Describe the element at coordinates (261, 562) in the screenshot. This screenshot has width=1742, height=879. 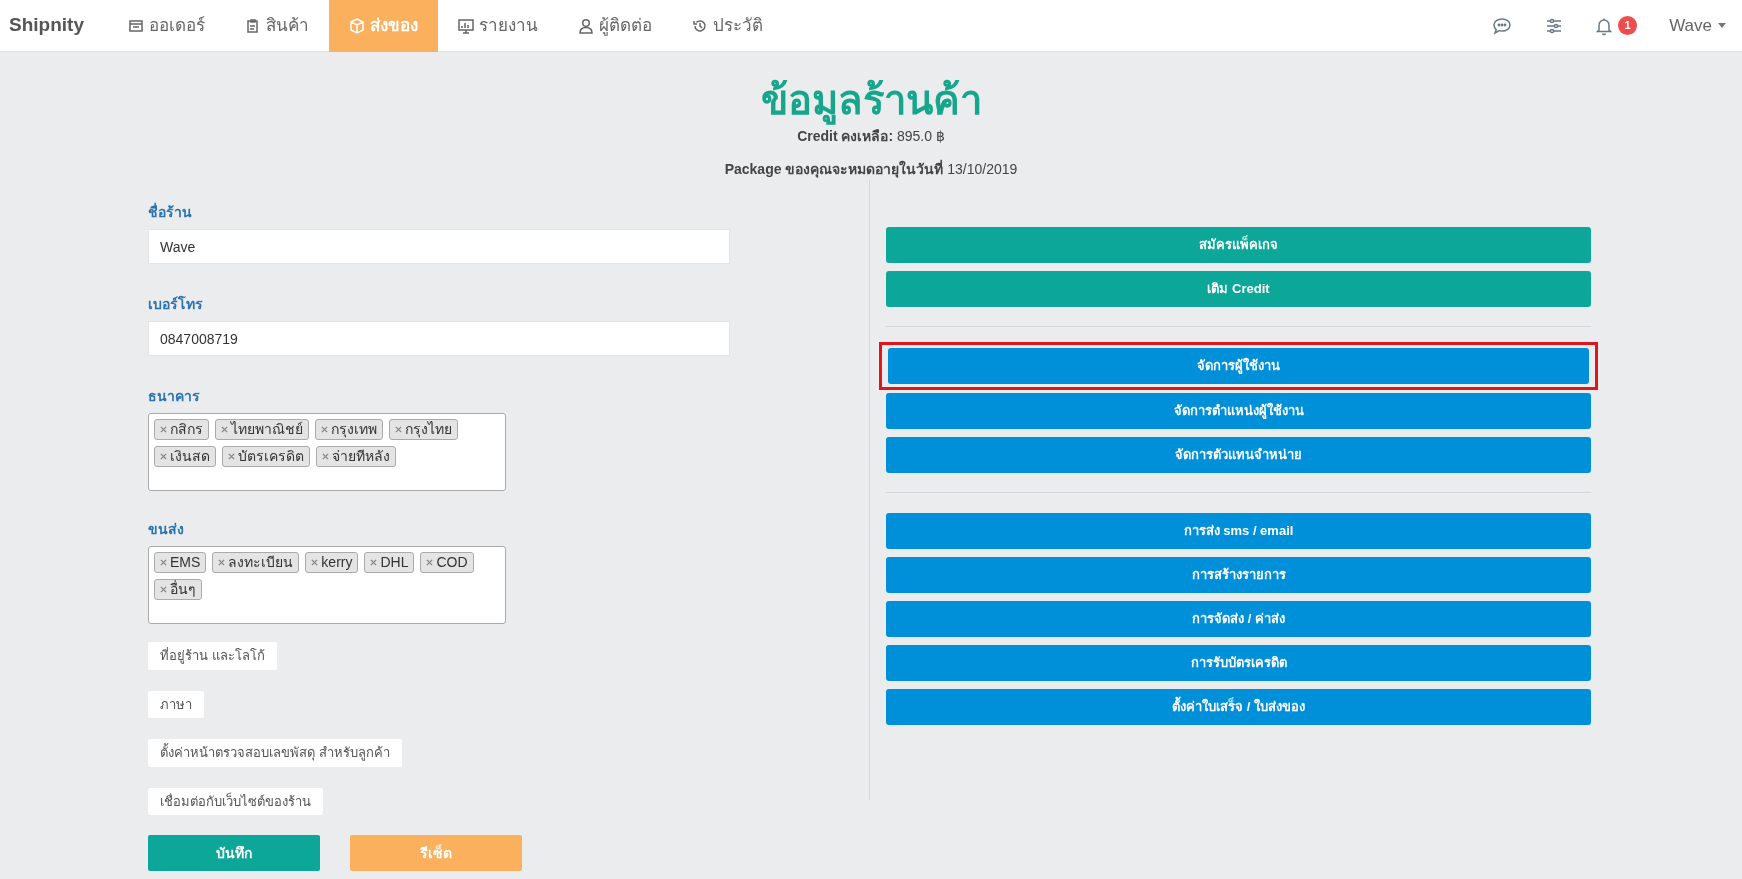
I see `tag-text: ลงทะเบียน` at that location.